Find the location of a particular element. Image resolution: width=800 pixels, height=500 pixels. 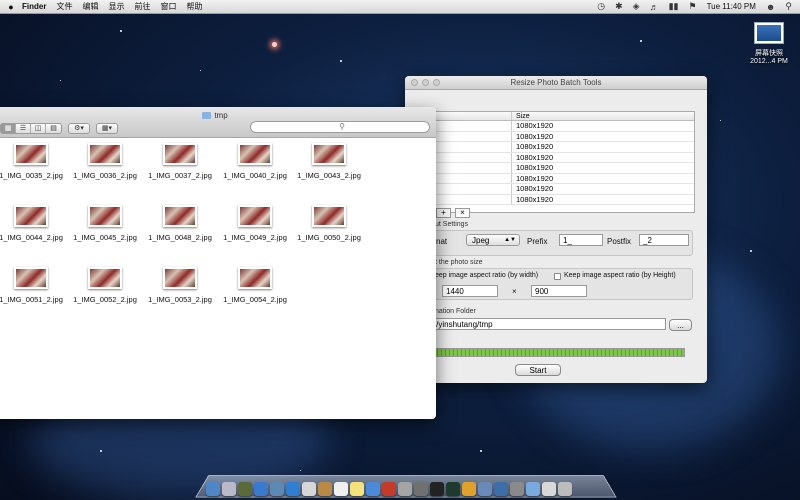

photo-booth-dock-icon is located at coordinates (389, 489).